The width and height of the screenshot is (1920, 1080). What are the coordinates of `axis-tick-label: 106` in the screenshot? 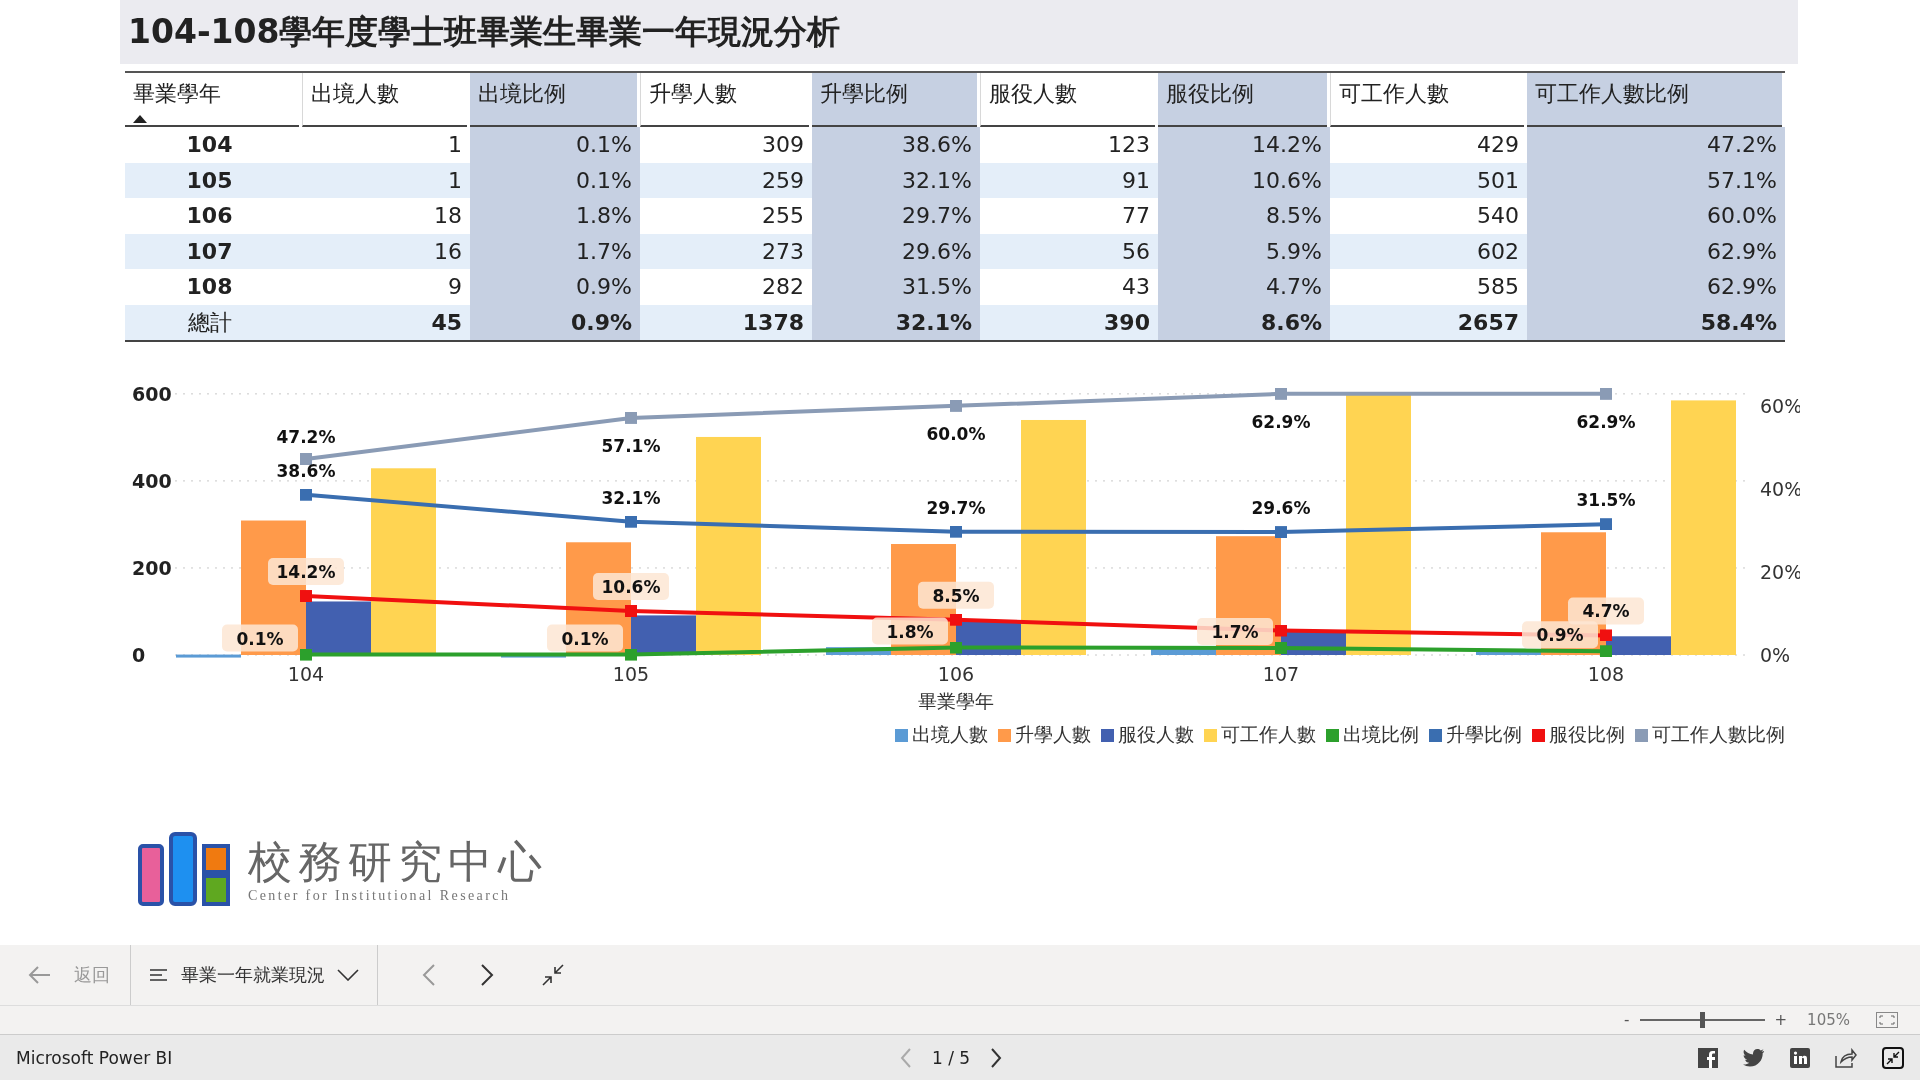 It's located at (956, 674).